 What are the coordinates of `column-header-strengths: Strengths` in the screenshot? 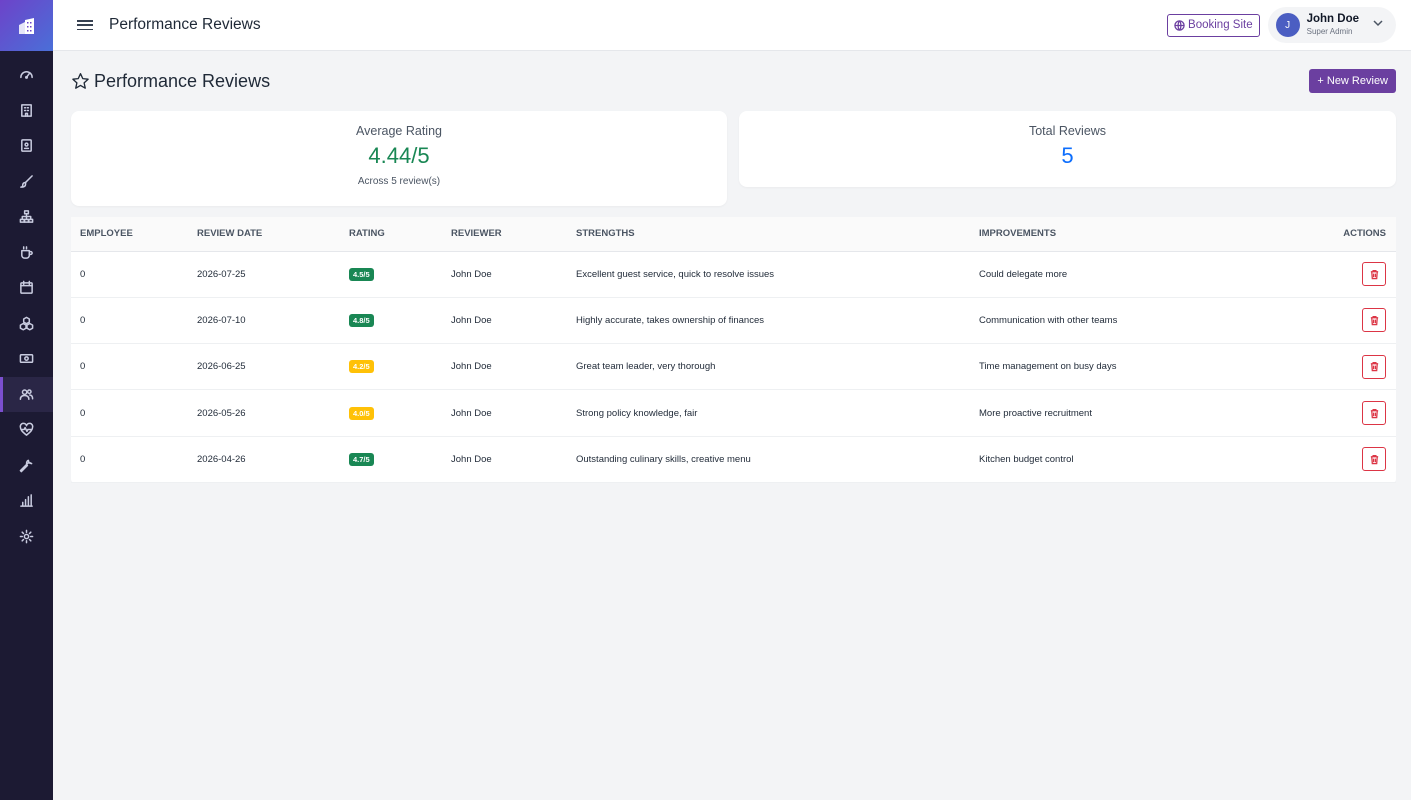 It's located at (777, 234).